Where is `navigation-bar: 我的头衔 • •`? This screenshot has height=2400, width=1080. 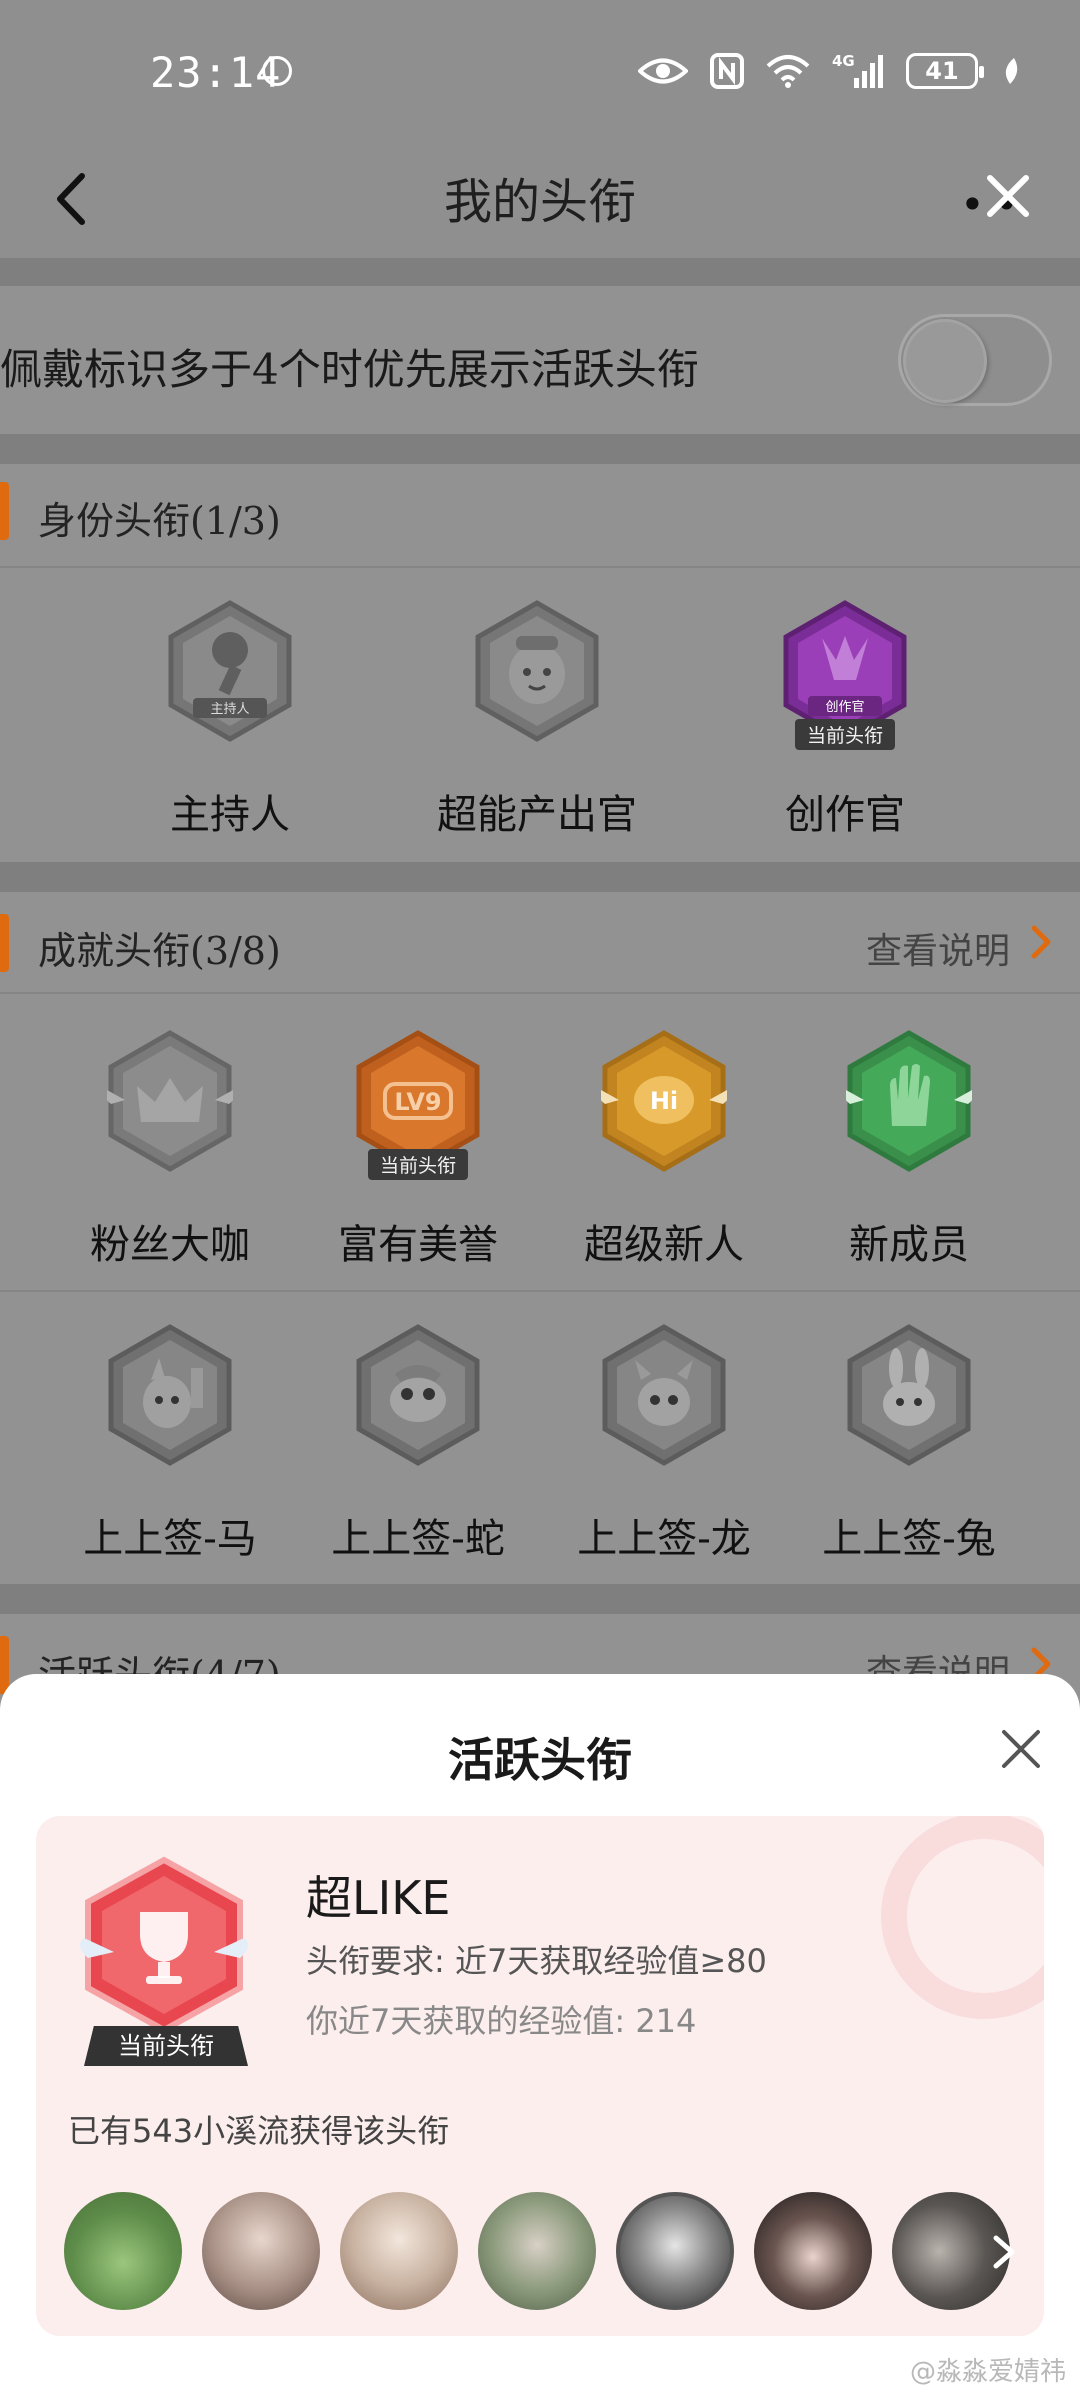 navigation-bar: 我的头衔 • • is located at coordinates (540, 200).